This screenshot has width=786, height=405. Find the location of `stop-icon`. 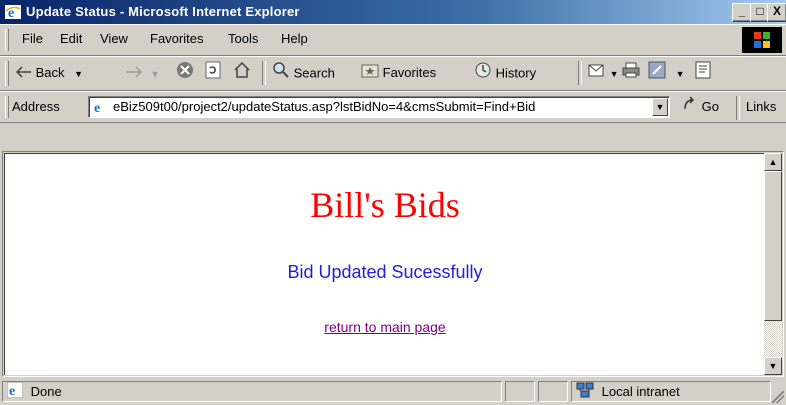

stop-icon is located at coordinates (185, 74).